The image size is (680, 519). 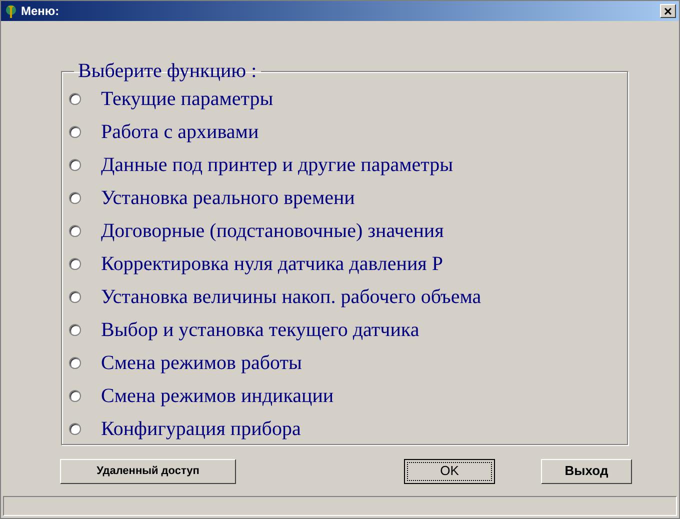 I want to click on option-label: Текущие параметры, so click(x=187, y=99).